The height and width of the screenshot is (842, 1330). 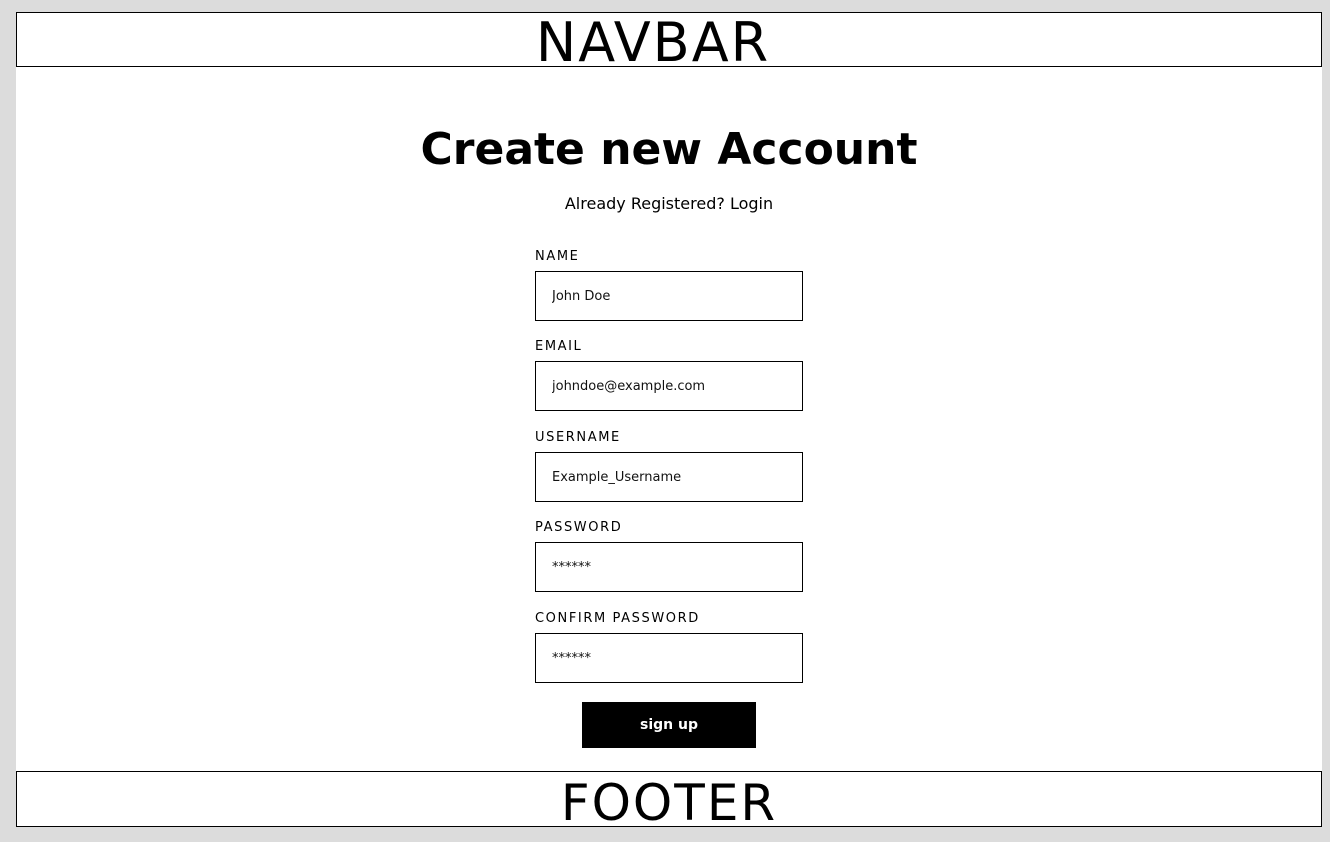 What do you see at coordinates (669, 567) in the screenshot?
I see `password-input` at bounding box center [669, 567].